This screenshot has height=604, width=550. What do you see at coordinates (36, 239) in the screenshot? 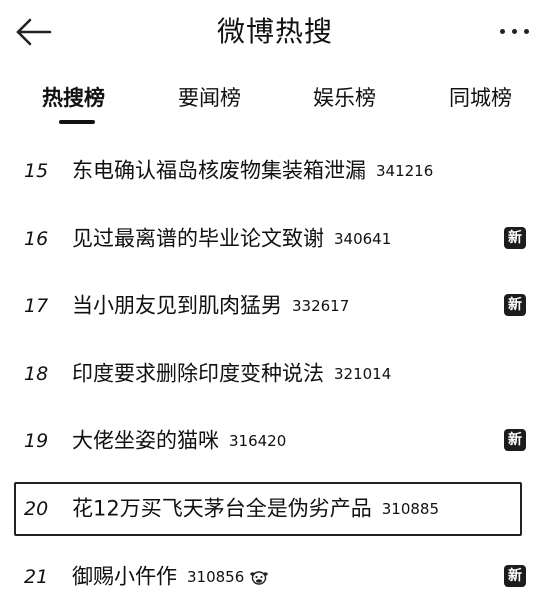
I see `rank-number: 16` at bounding box center [36, 239].